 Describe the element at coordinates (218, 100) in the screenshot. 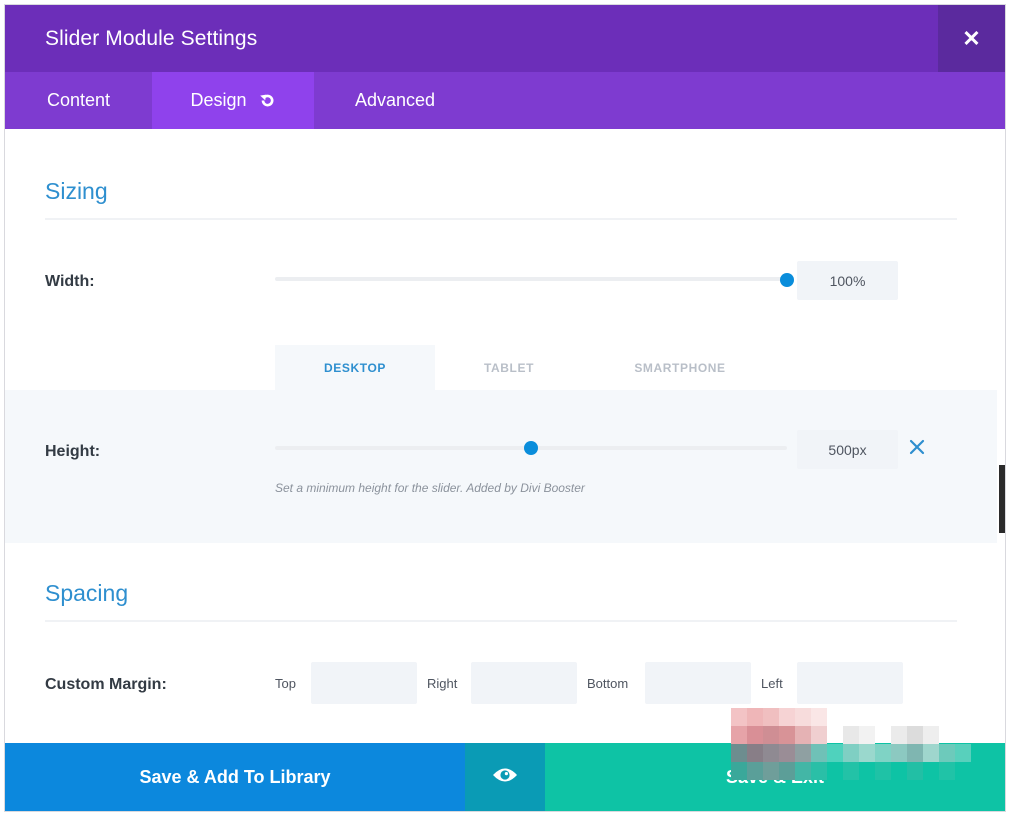

I see `tab-design-label: Design` at that location.